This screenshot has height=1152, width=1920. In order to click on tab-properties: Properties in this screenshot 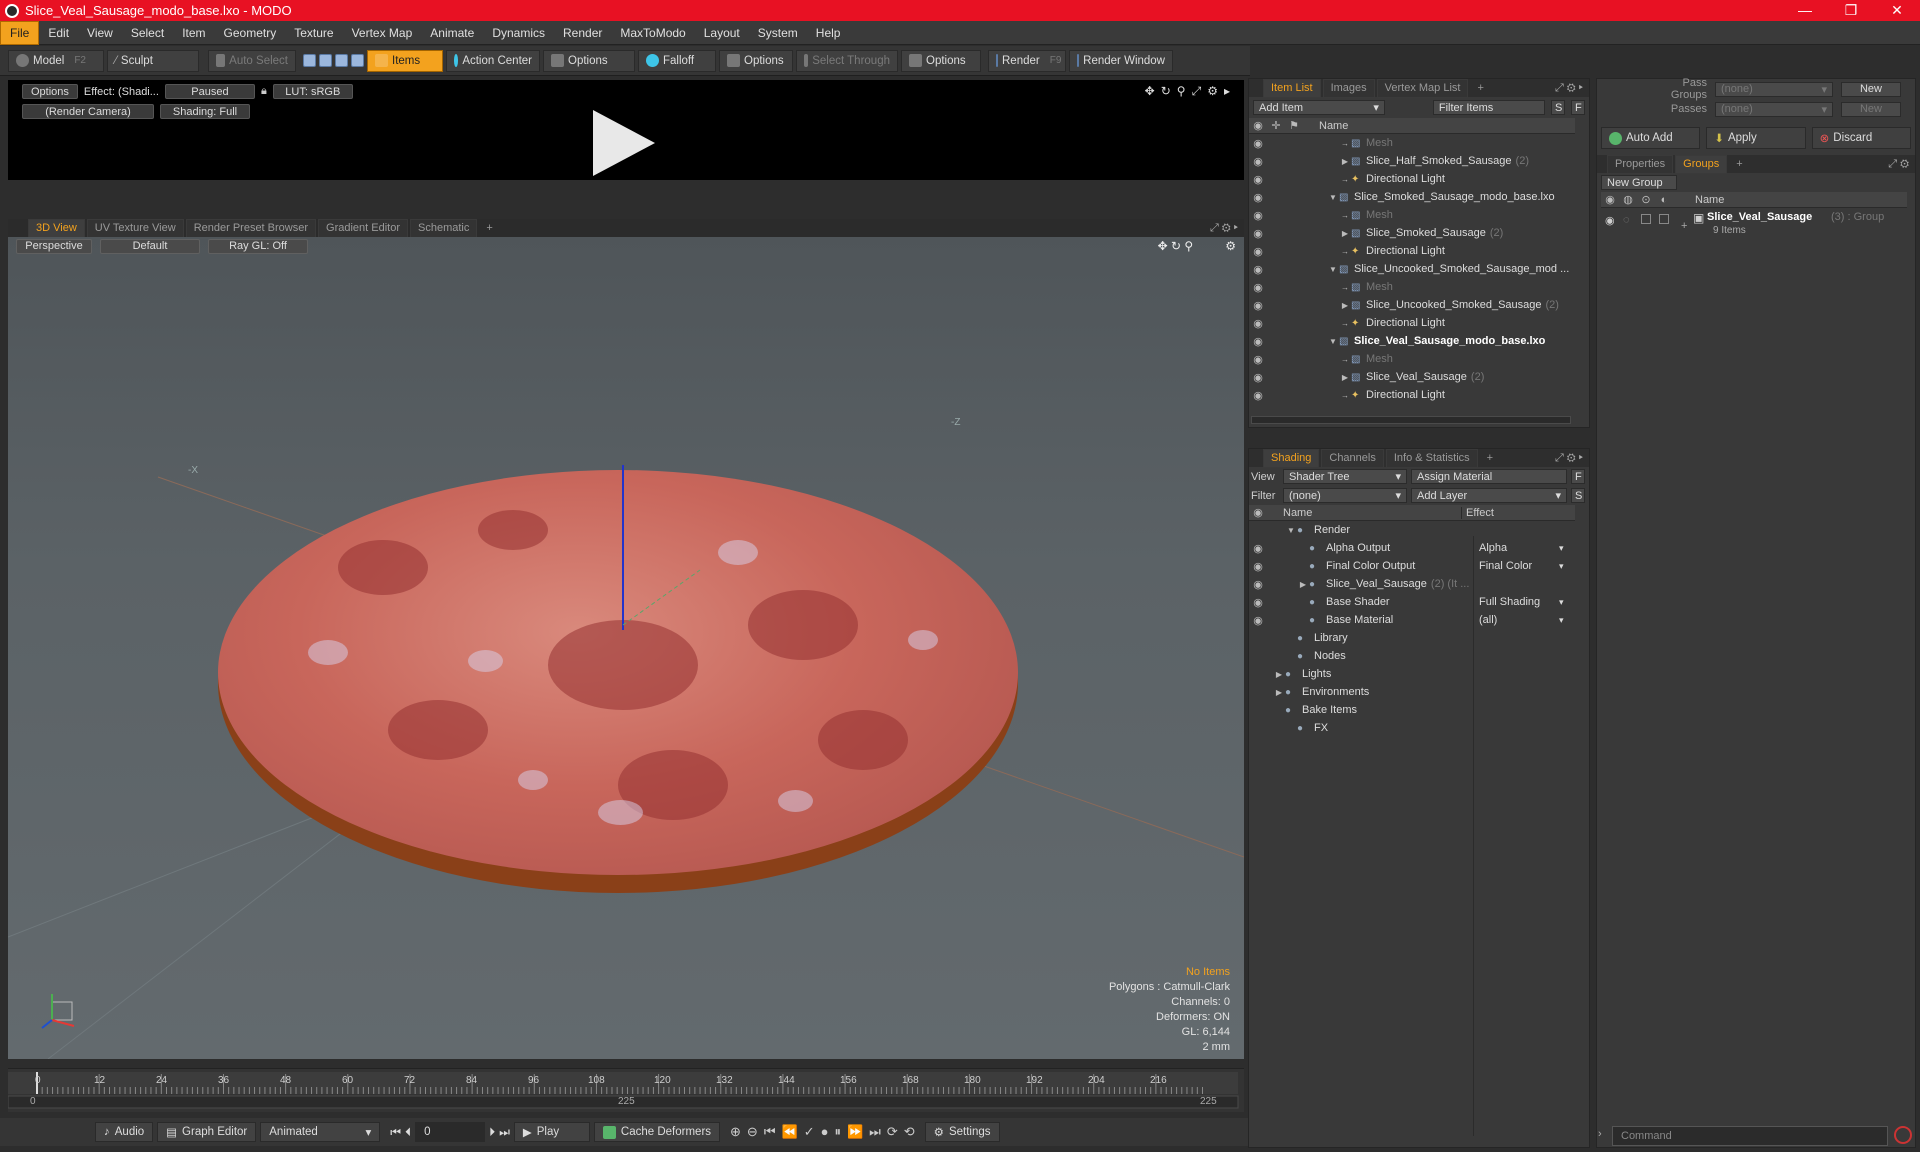, I will do `click(1640, 164)`.